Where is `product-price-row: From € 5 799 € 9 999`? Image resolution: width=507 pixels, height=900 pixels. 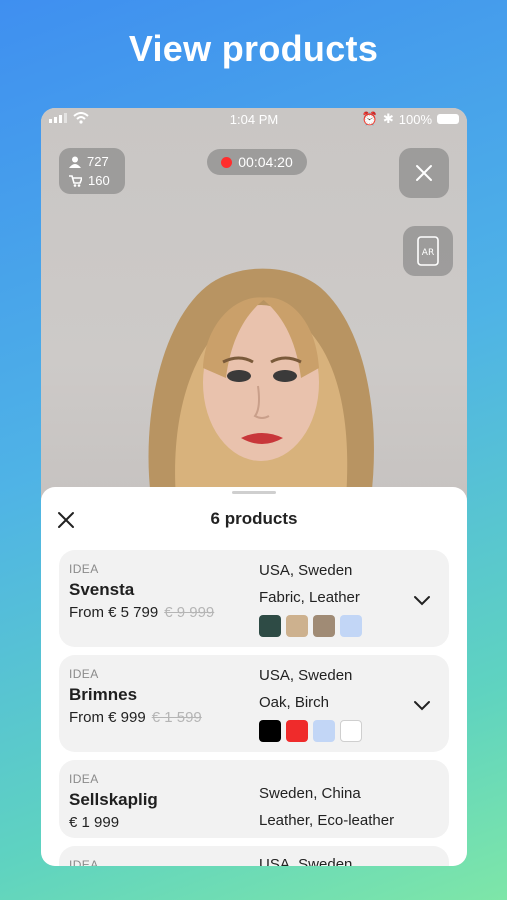 product-price-row: From € 5 799 € 9 999 is located at coordinates (141, 612).